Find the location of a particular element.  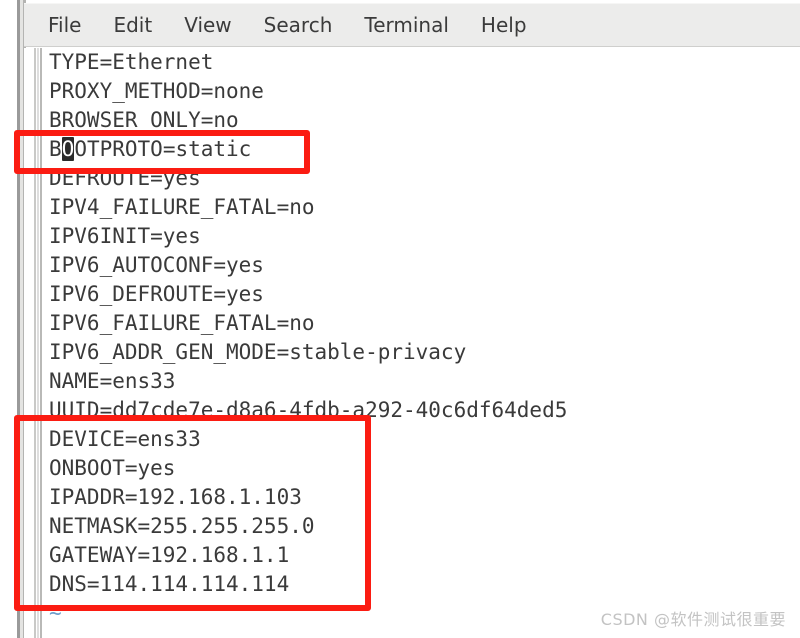

file-line: BOOTPROTO=static is located at coordinates (308, 149).